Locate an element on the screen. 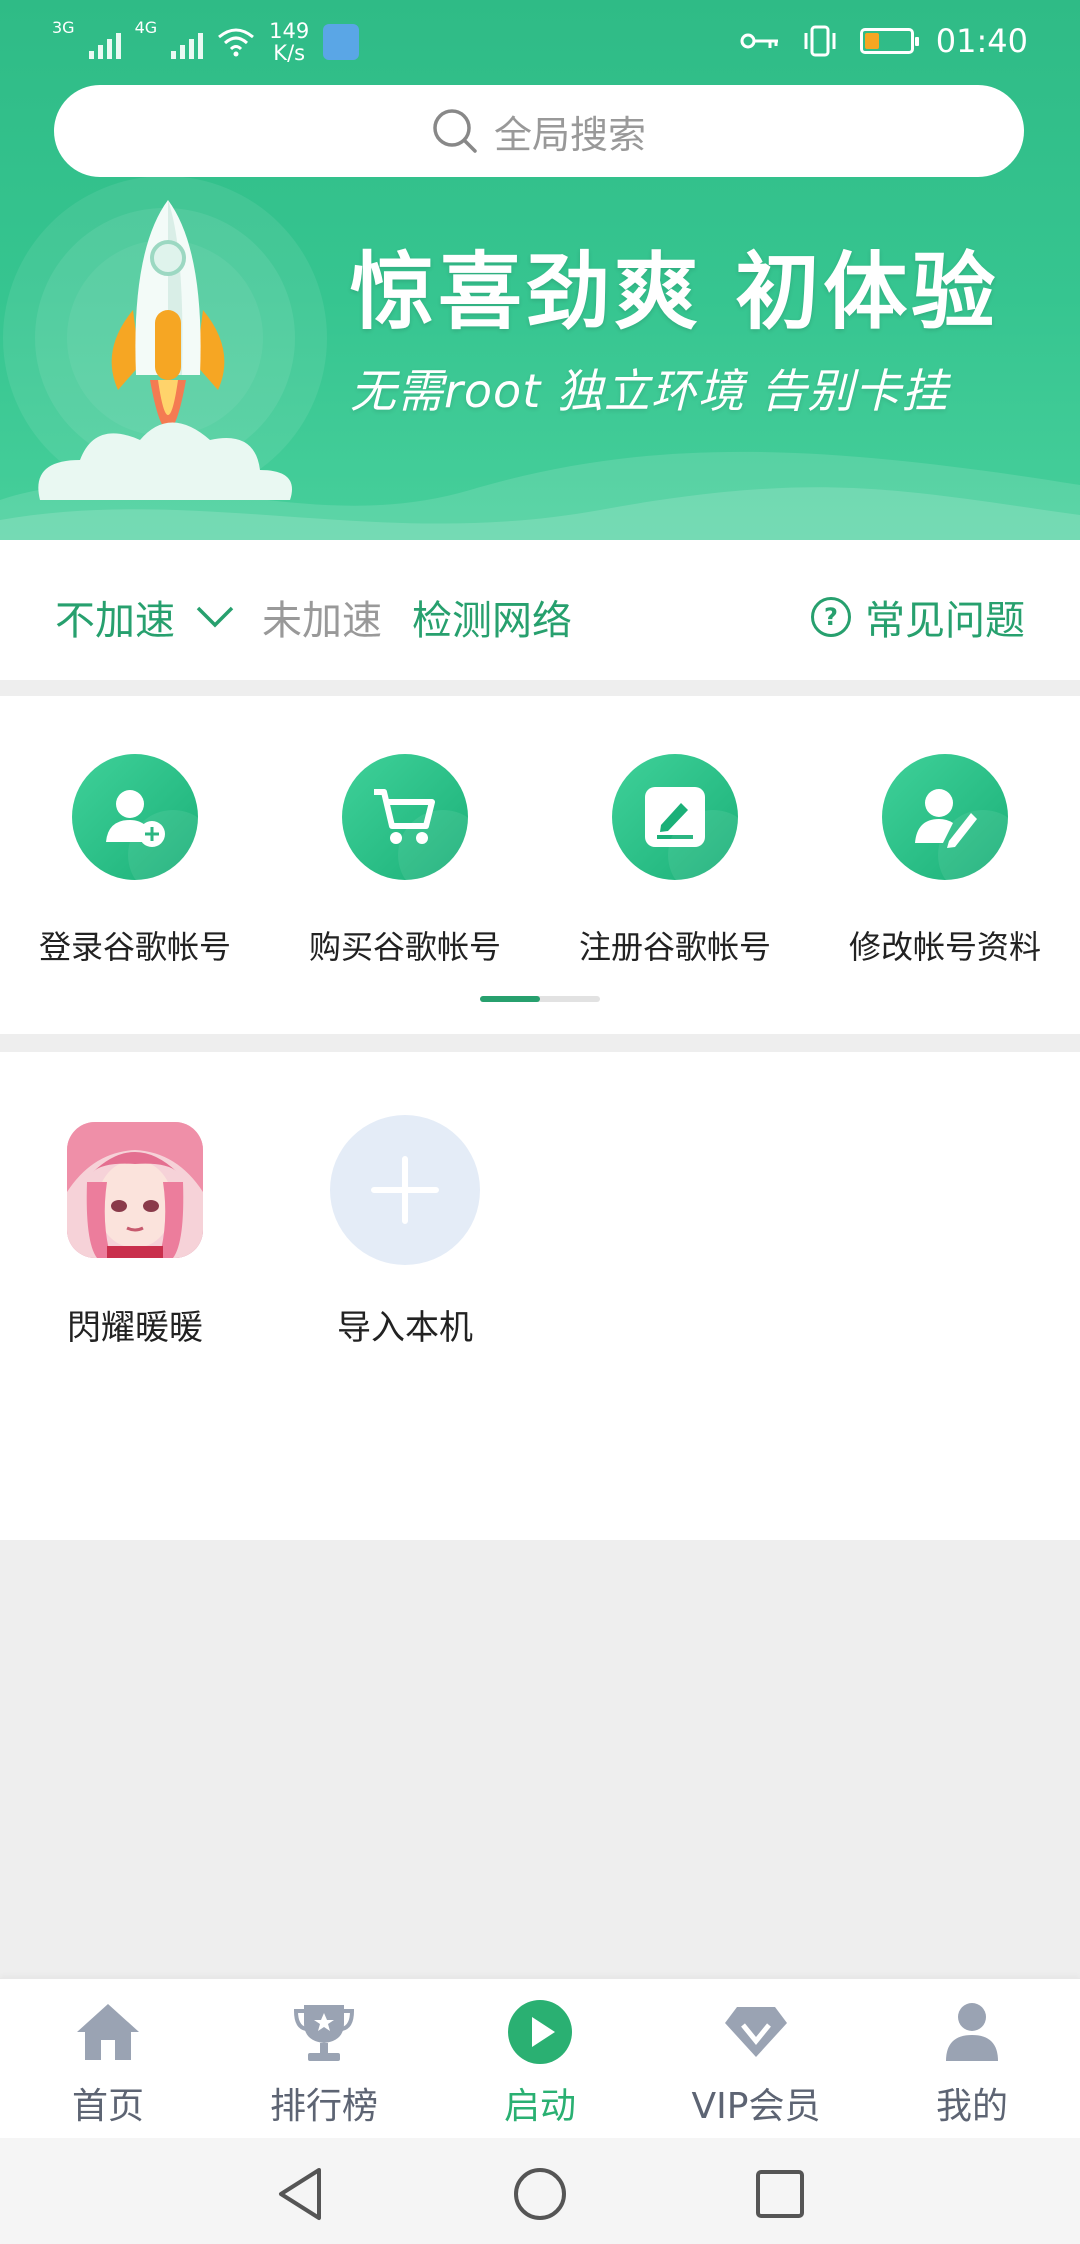 The image size is (1080, 2244). accel-status-text: 未加速 is located at coordinates (322, 621).